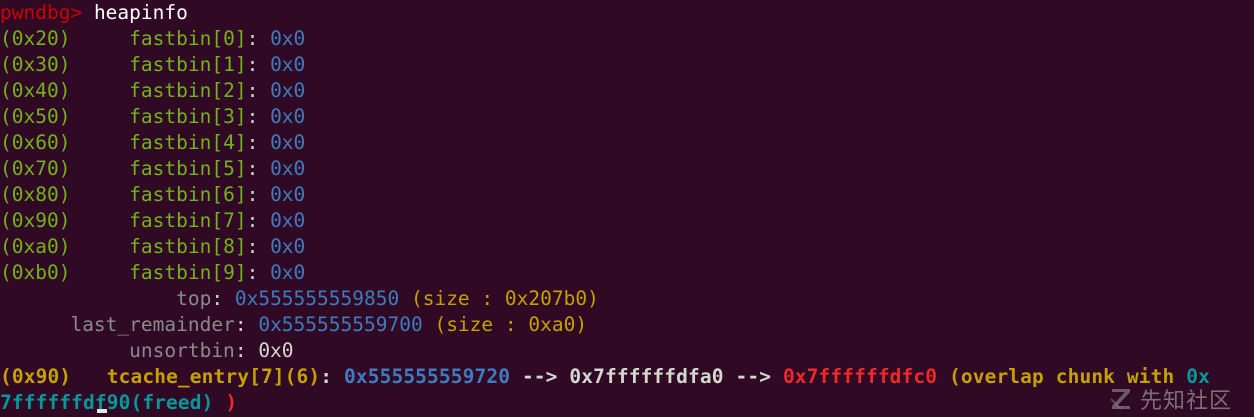 Image resolution: width=1254 pixels, height=417 pixels. What do you see at coordinates (188, 220) in the screenshot?
I see `fastbin-label: fastbin[7]` at bounding box center [188, 220].